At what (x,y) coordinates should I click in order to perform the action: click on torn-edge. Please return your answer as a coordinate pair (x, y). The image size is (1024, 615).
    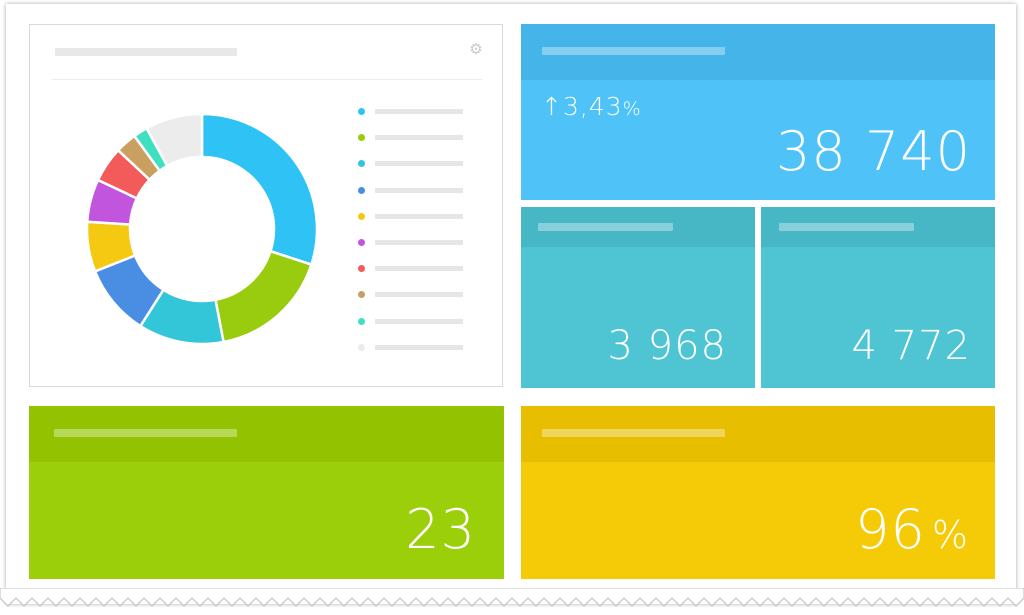
    Looking at the image, I should click on (512, 597).